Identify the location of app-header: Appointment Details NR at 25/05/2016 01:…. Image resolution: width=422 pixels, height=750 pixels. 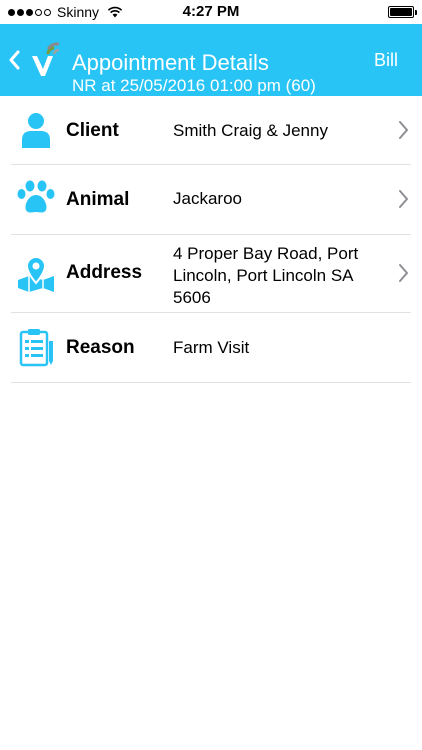
(211, 60).